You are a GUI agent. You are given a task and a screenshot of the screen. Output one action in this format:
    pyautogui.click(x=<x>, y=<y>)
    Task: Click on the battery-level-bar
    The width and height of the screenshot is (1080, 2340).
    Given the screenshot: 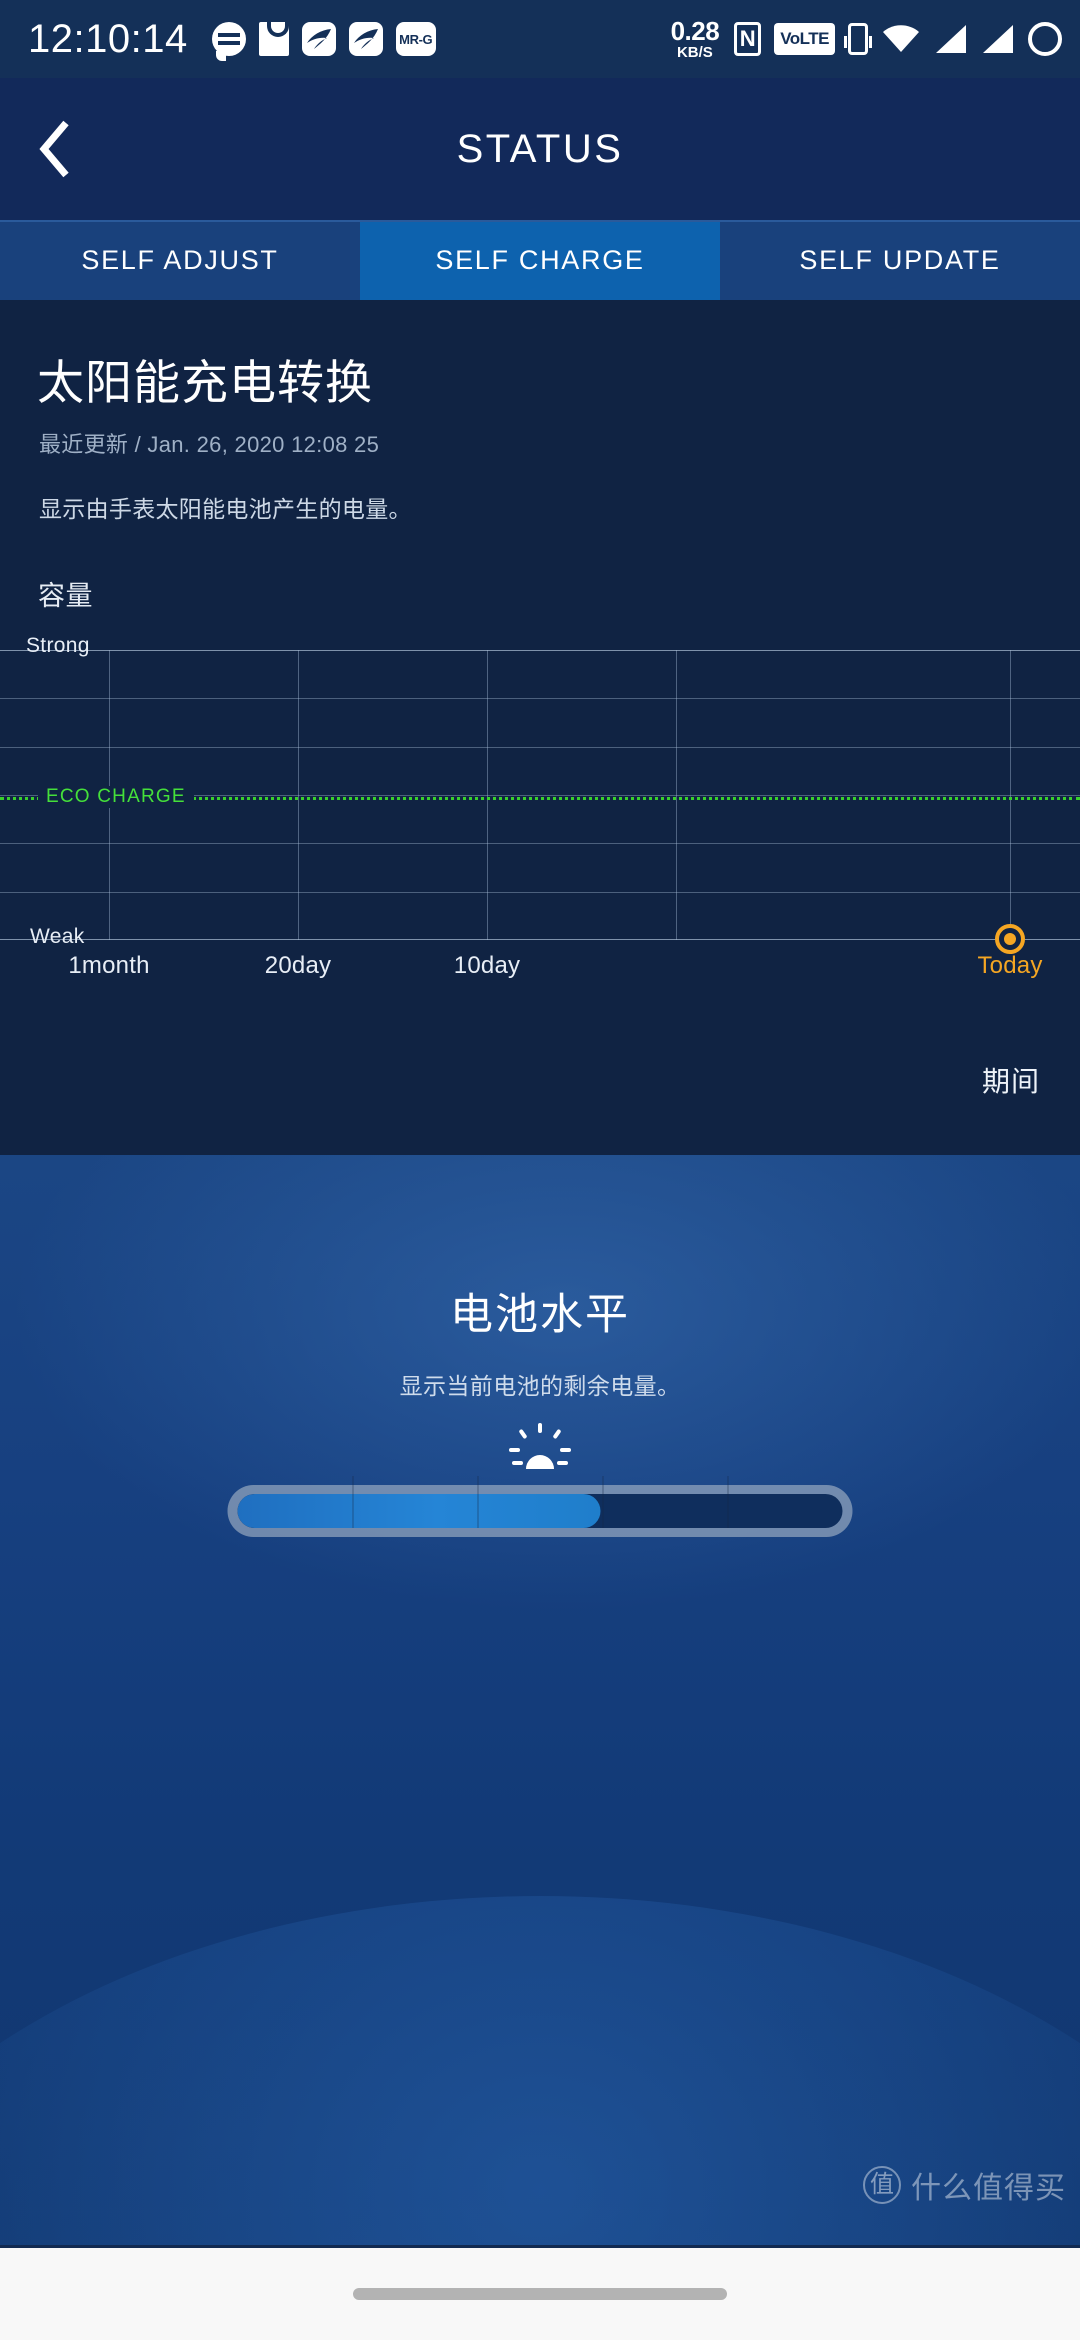 What is the action you would take?
    pyautogui.click(x=540, y=1506)
    